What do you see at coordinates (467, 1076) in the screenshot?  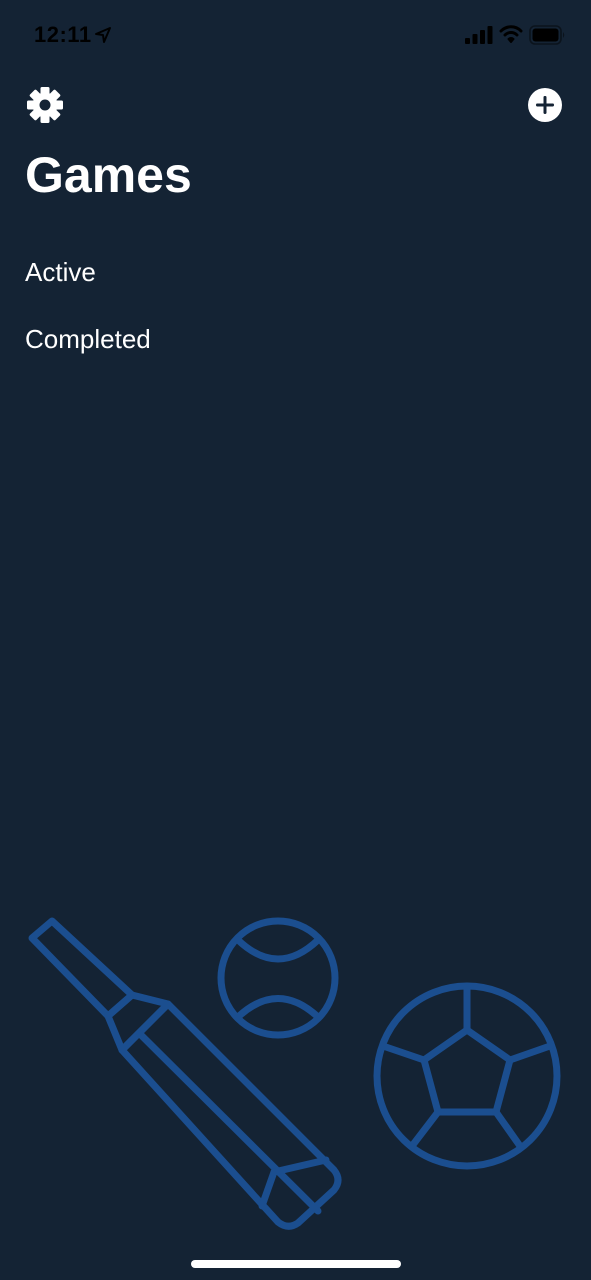 I see `soccer-ball-icon` at bounding box center [467, 1076].